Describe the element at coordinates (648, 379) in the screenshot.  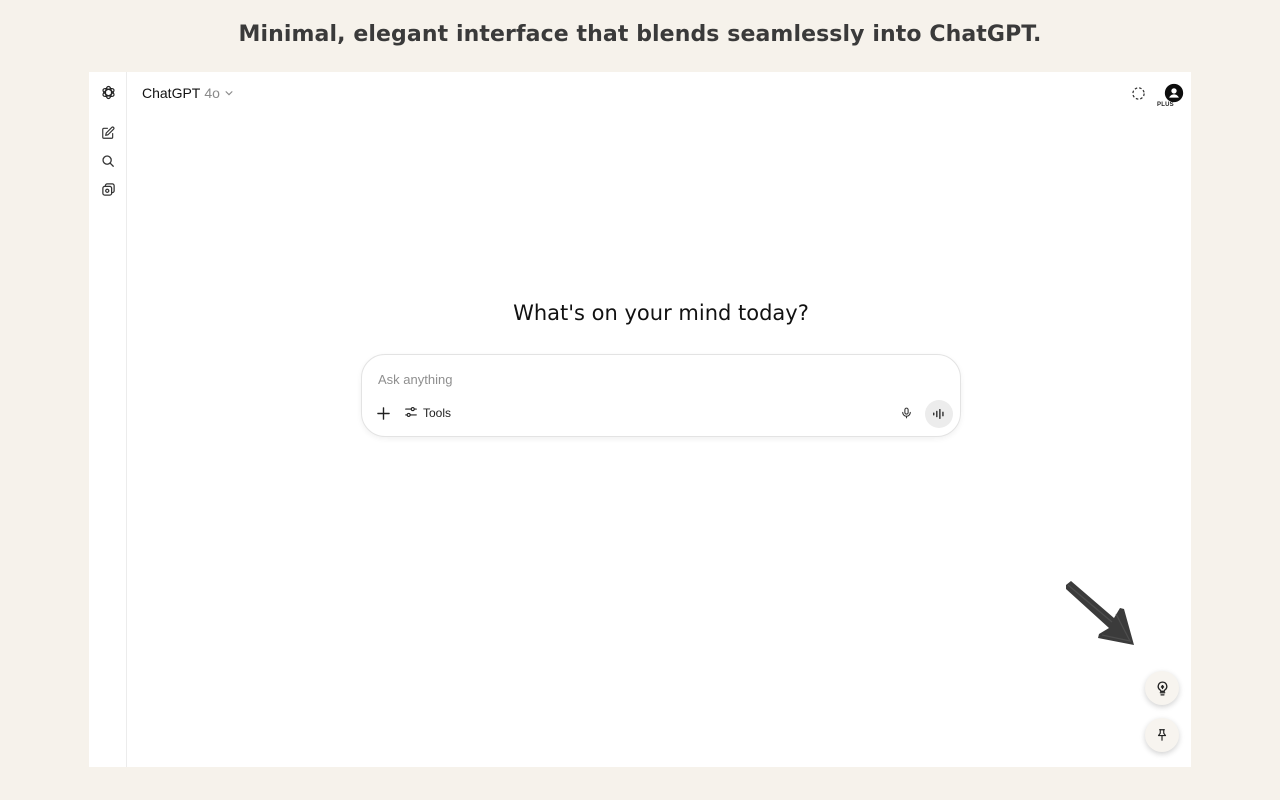
I see `prompt-input` at that location.